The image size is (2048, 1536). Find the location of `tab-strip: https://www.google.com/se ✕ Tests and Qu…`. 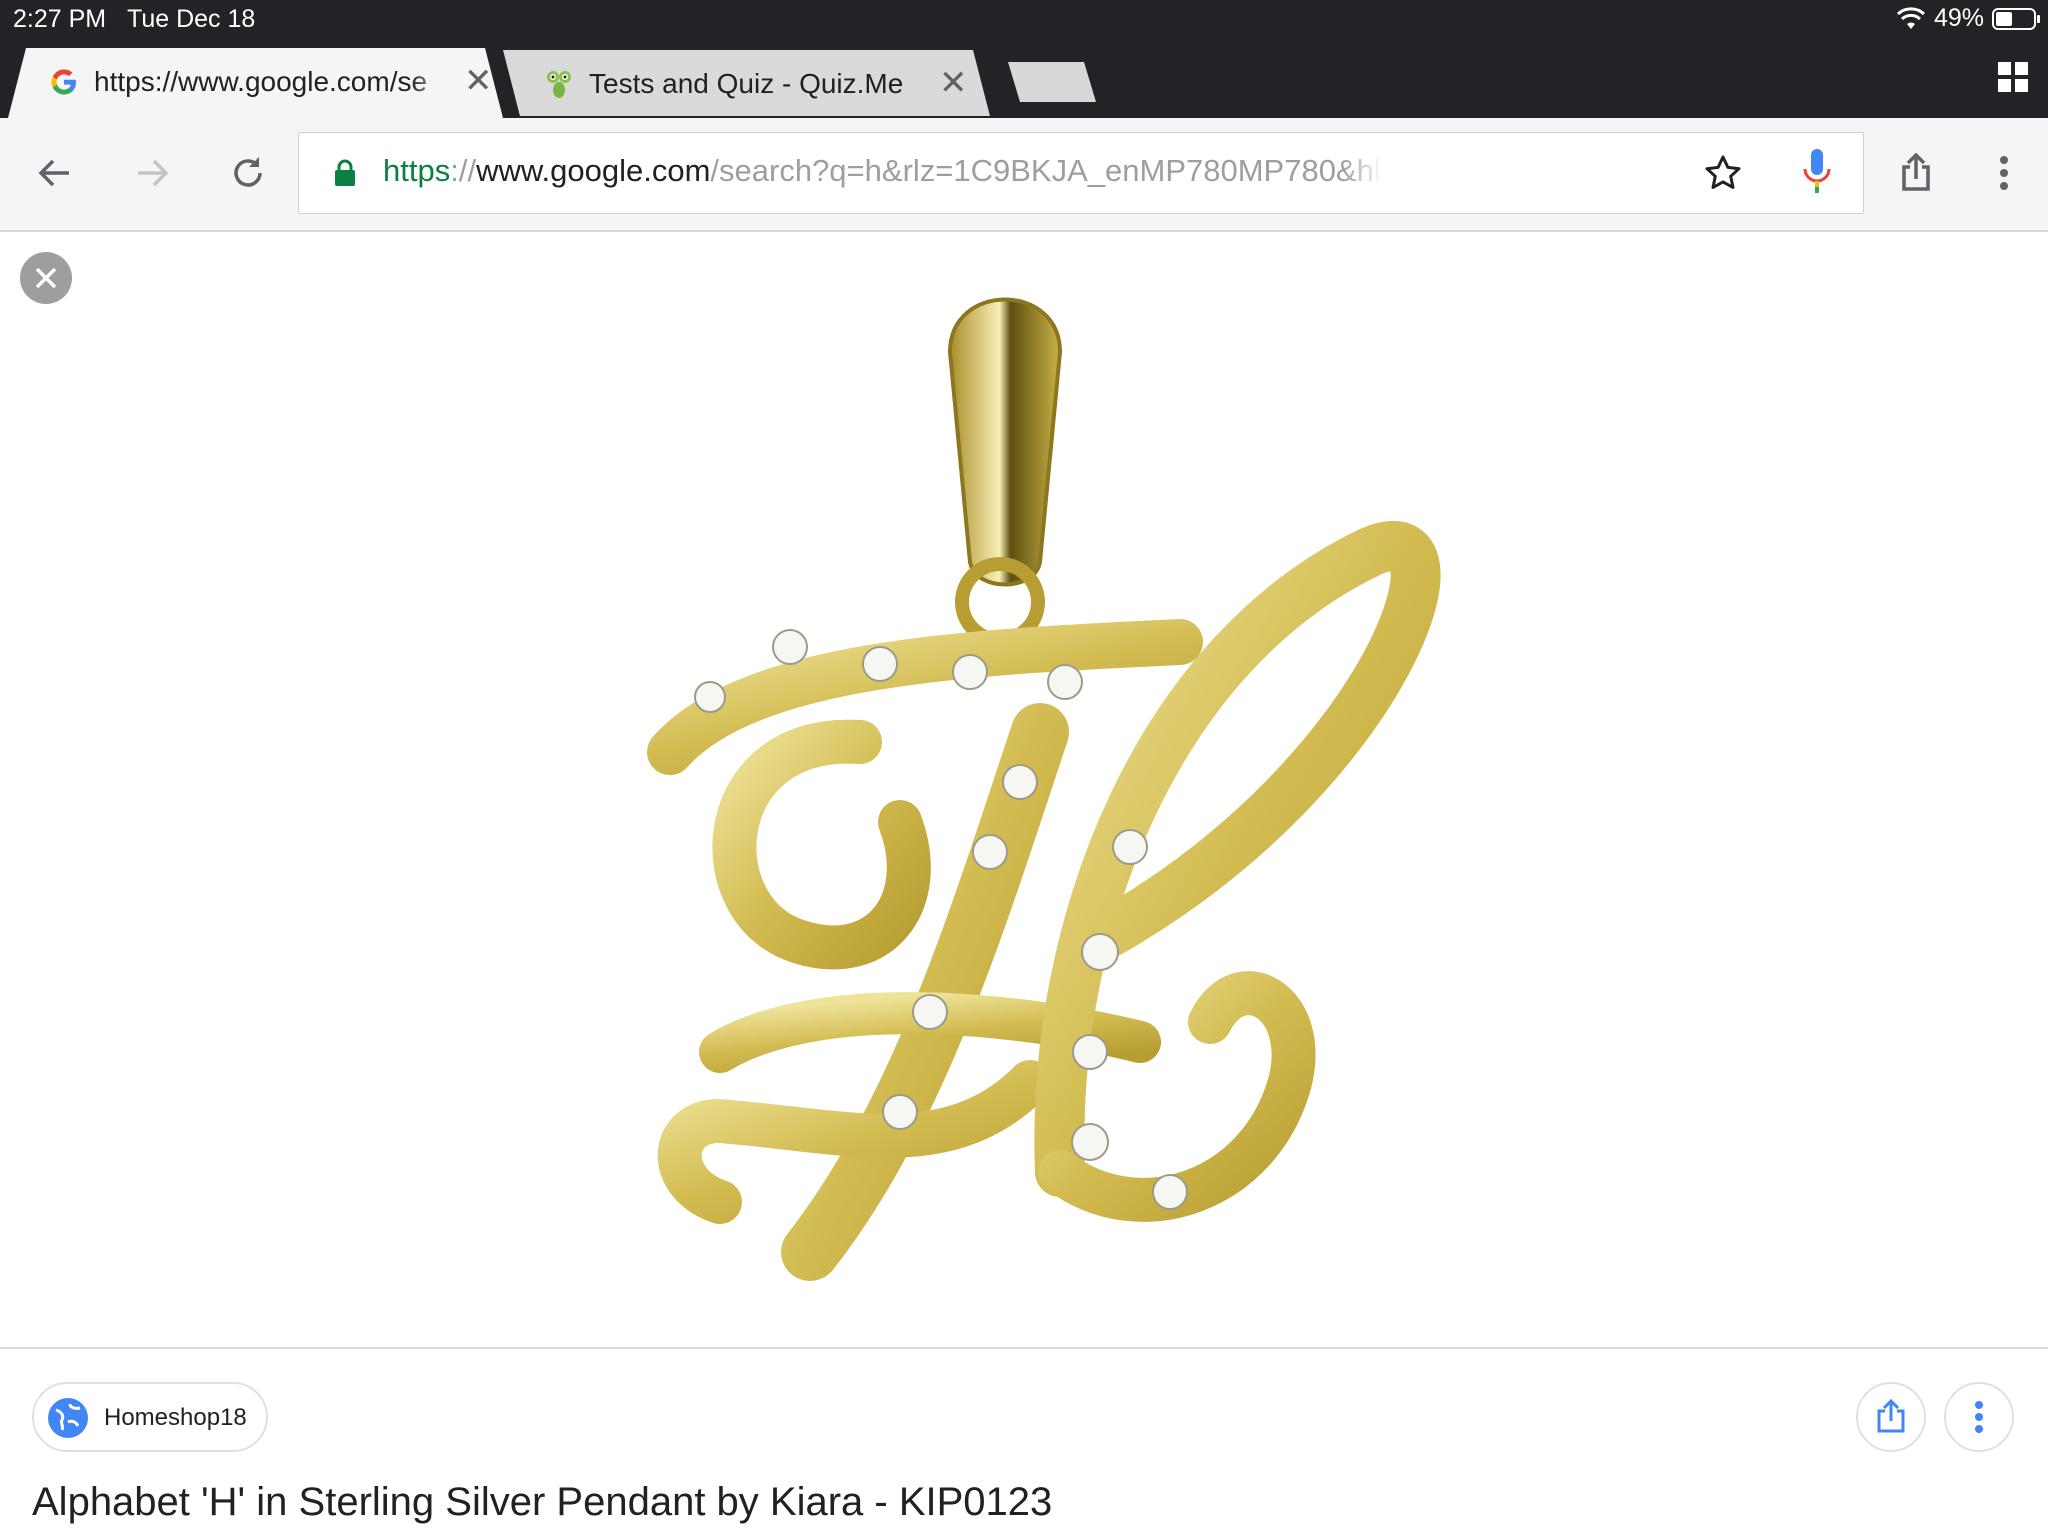

tab-strip: https://www.google.com/se ✕ Tests and Qu… is located at coordinates (1024, 79).